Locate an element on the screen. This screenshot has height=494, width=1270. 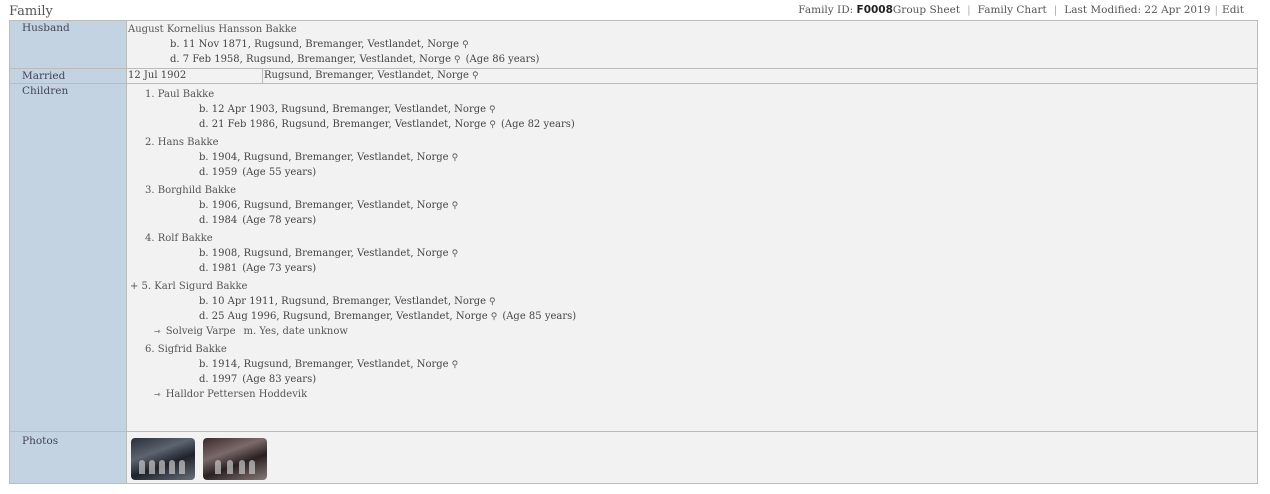
child-death: d. 1997 (Age 83 years) is located at coordinates (693, 379).